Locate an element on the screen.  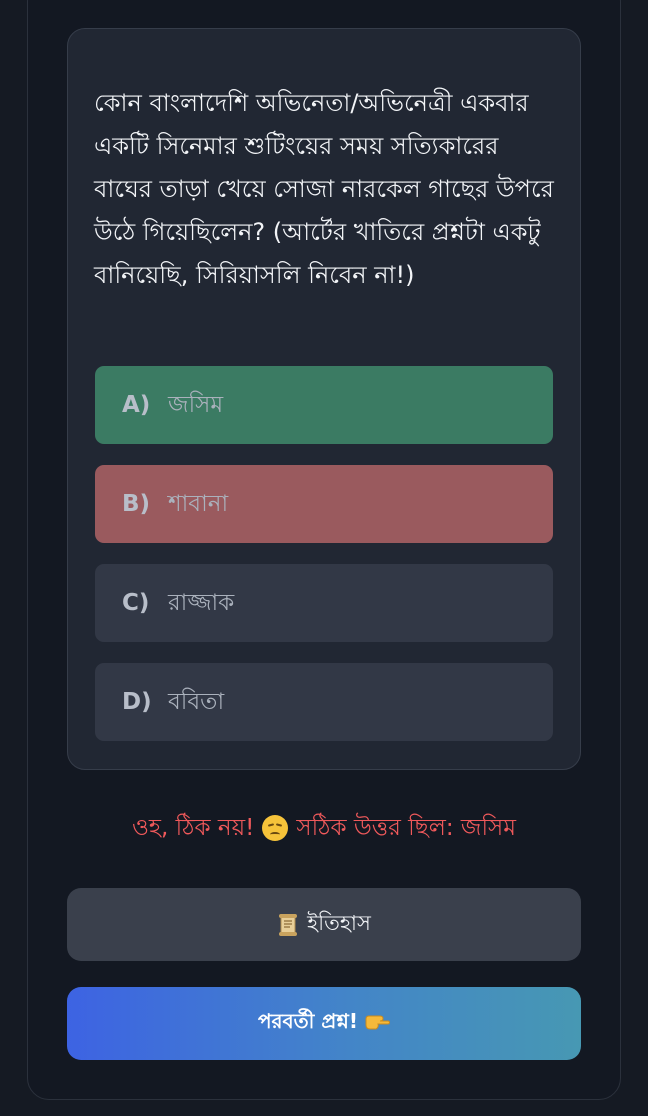
option-letter: A) is located at coordinates (136, 405).